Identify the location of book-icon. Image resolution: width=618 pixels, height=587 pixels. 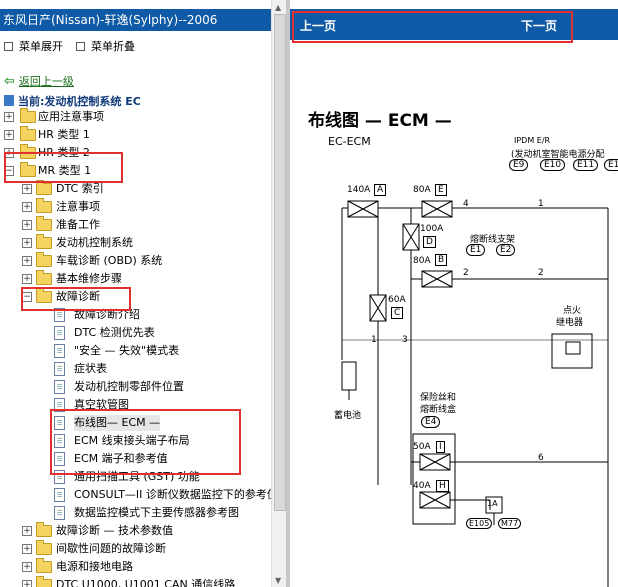
(9, 100).